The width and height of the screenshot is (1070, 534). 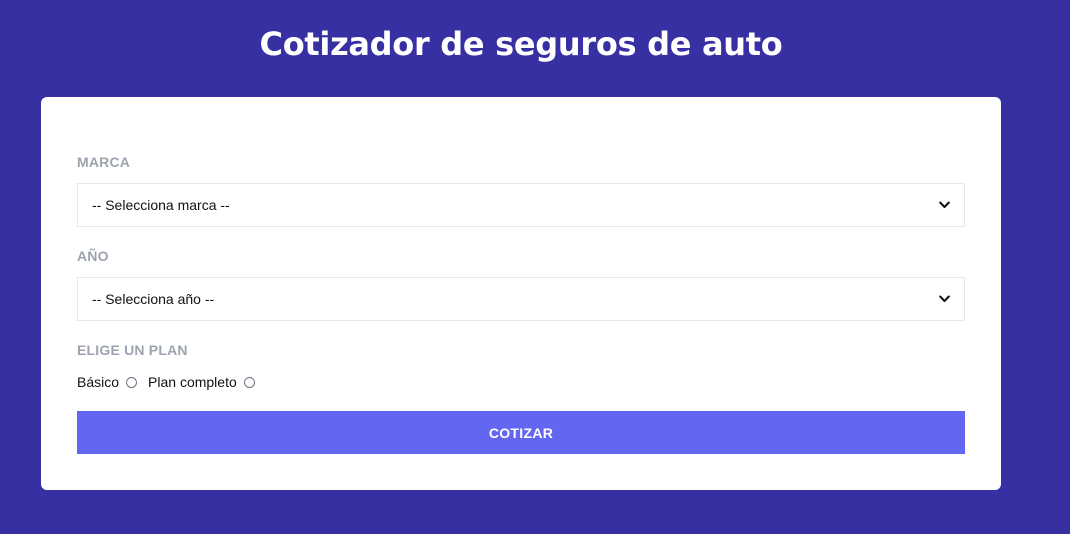 I want to click on brand-select: -- Selecciona marca --, so click(x=521, y=205).